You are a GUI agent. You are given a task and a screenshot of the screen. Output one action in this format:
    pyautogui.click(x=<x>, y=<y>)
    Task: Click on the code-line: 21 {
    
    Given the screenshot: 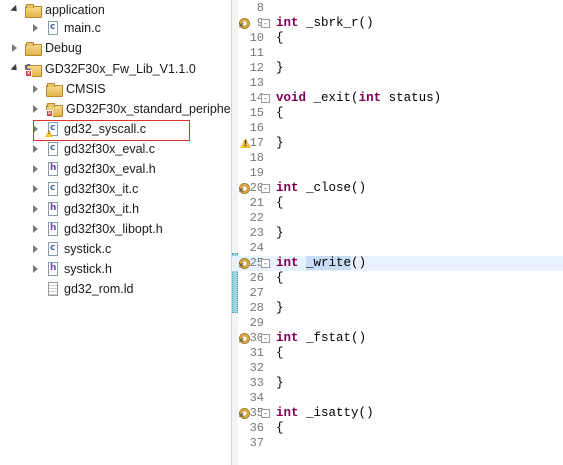 What is the action you would take?
    pyautogui.click(x=397, y=203)
    